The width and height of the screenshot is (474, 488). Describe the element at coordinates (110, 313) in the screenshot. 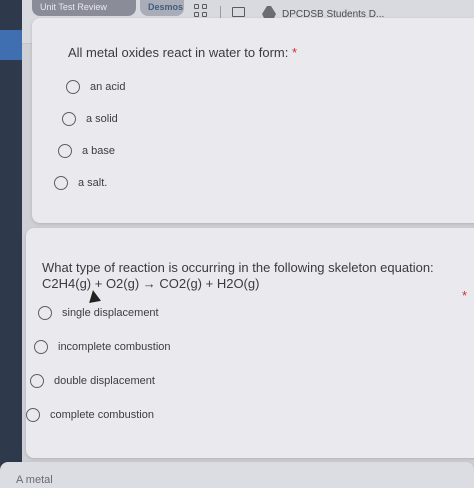

I see `option-label: single displacement` at that location.